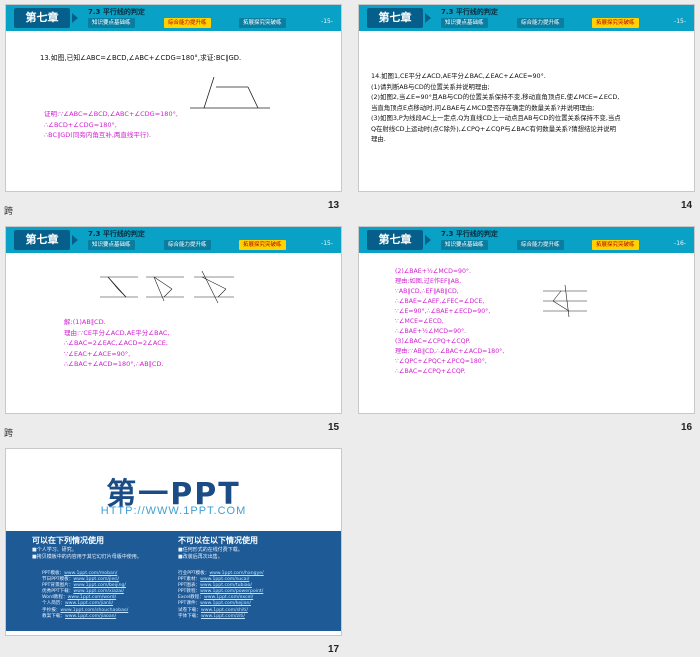  Describe the element at coordinates (53, 616) in the screenshot. I see `ad-link-label: 教案下载：` at that location.